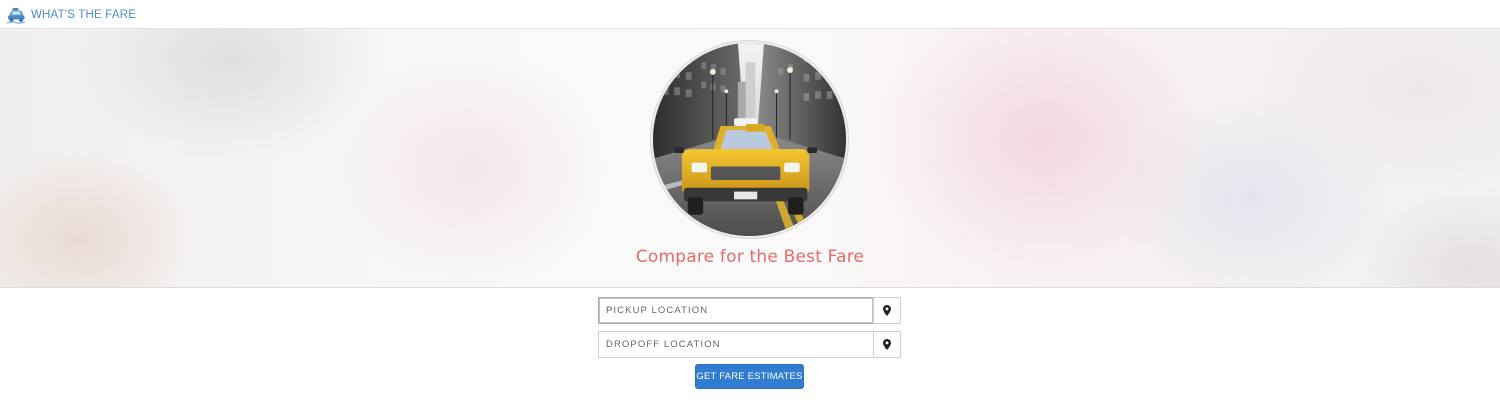 Image resolution: width=1500 pixels, height=406 pixels. What do you see at coordinates (735, 310) in the screenshot?
I see `pickup-location-input` at bounding box center [735, 310].